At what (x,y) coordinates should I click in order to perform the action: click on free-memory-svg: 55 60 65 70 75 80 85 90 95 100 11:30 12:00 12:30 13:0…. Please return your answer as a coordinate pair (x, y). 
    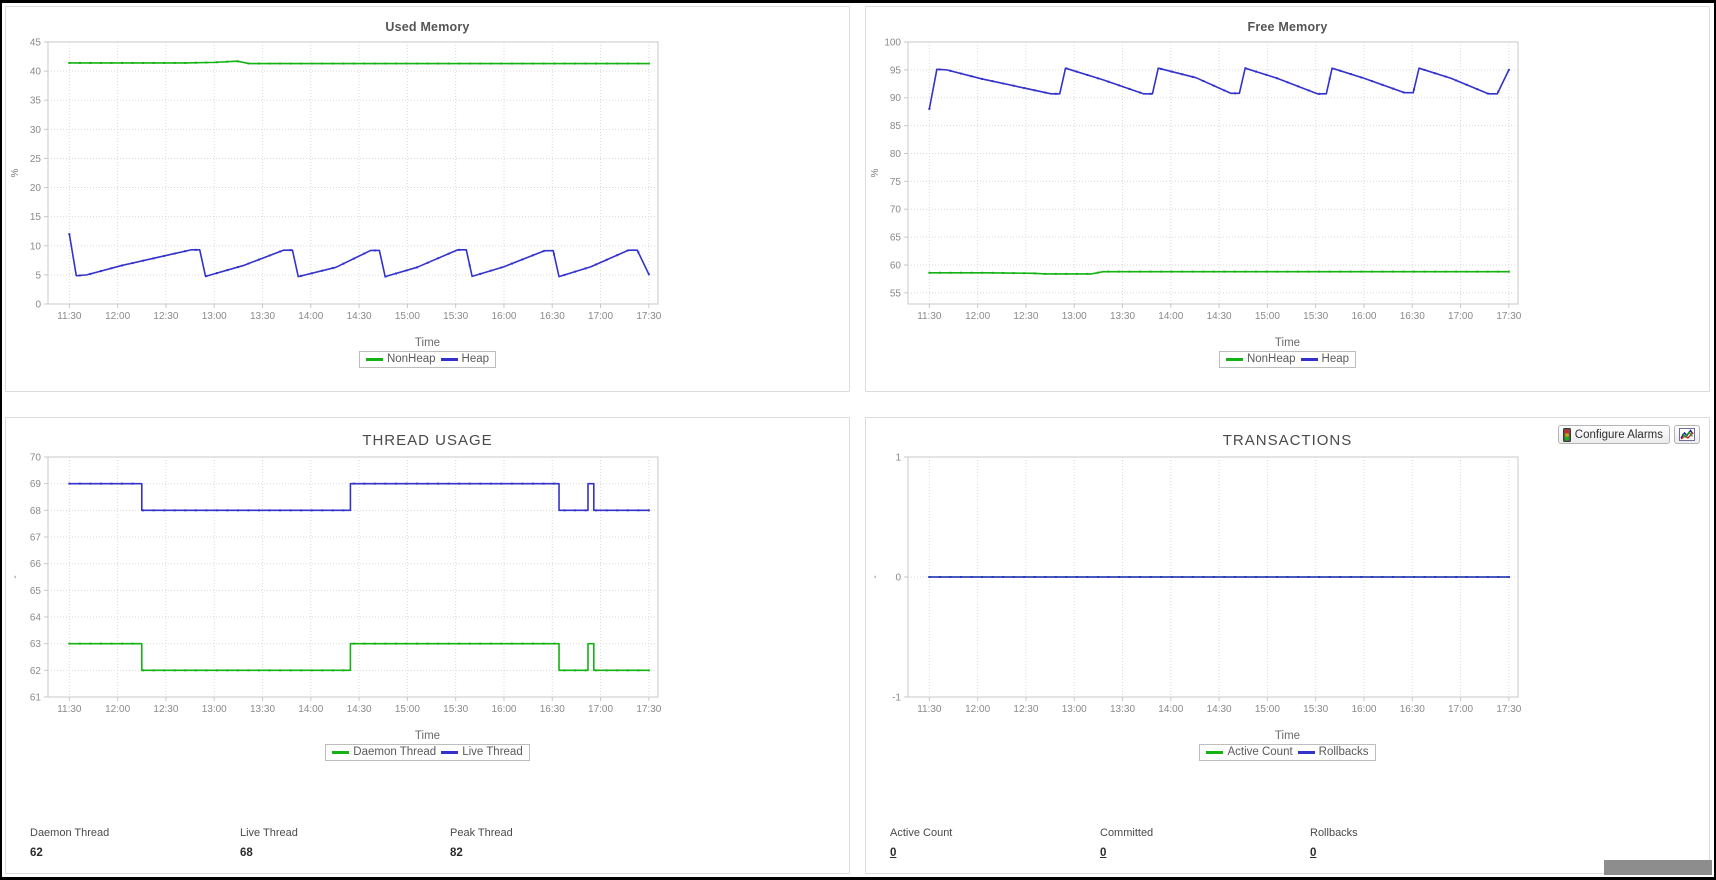
    Looking at the image, I should click on (1196, 180).